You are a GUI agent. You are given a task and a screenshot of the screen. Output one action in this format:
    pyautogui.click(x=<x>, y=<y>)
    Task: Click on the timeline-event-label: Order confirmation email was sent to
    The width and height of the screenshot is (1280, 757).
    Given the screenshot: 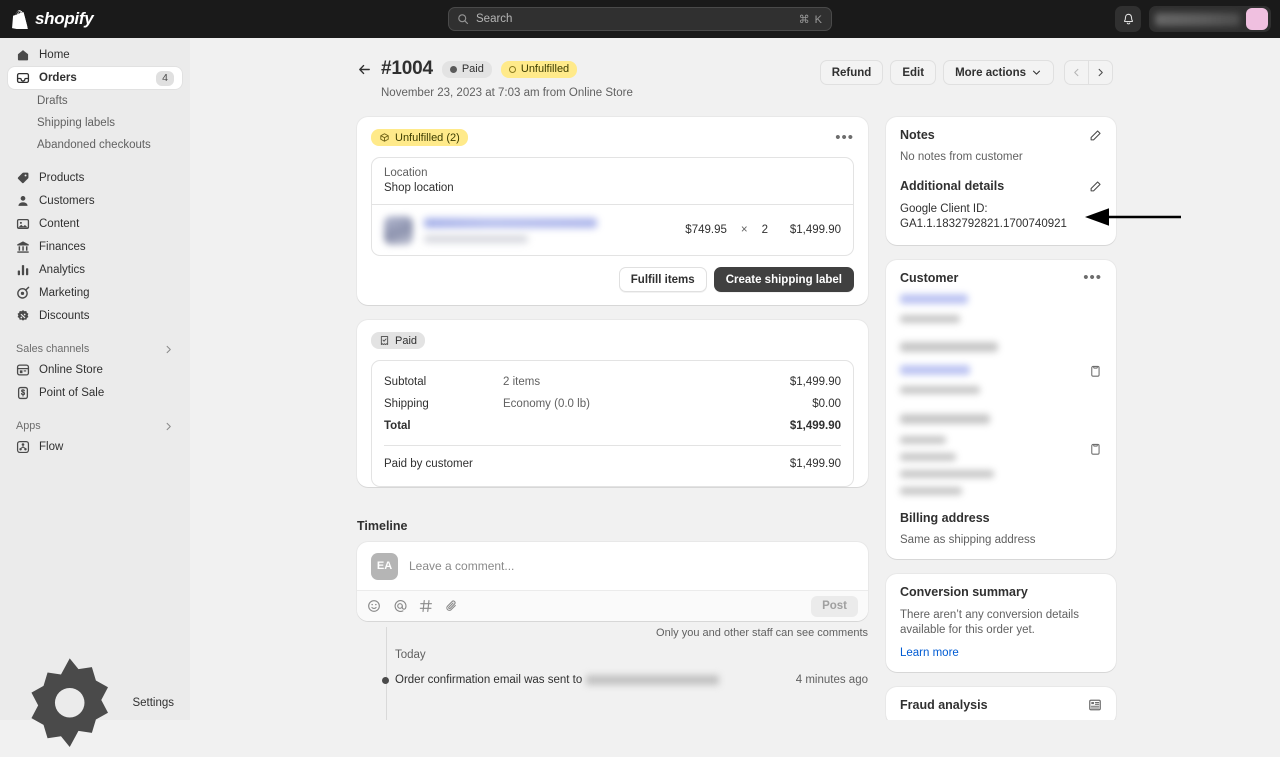 What is the action you would take?
    pyautogui.click(x=489, y=680)
    